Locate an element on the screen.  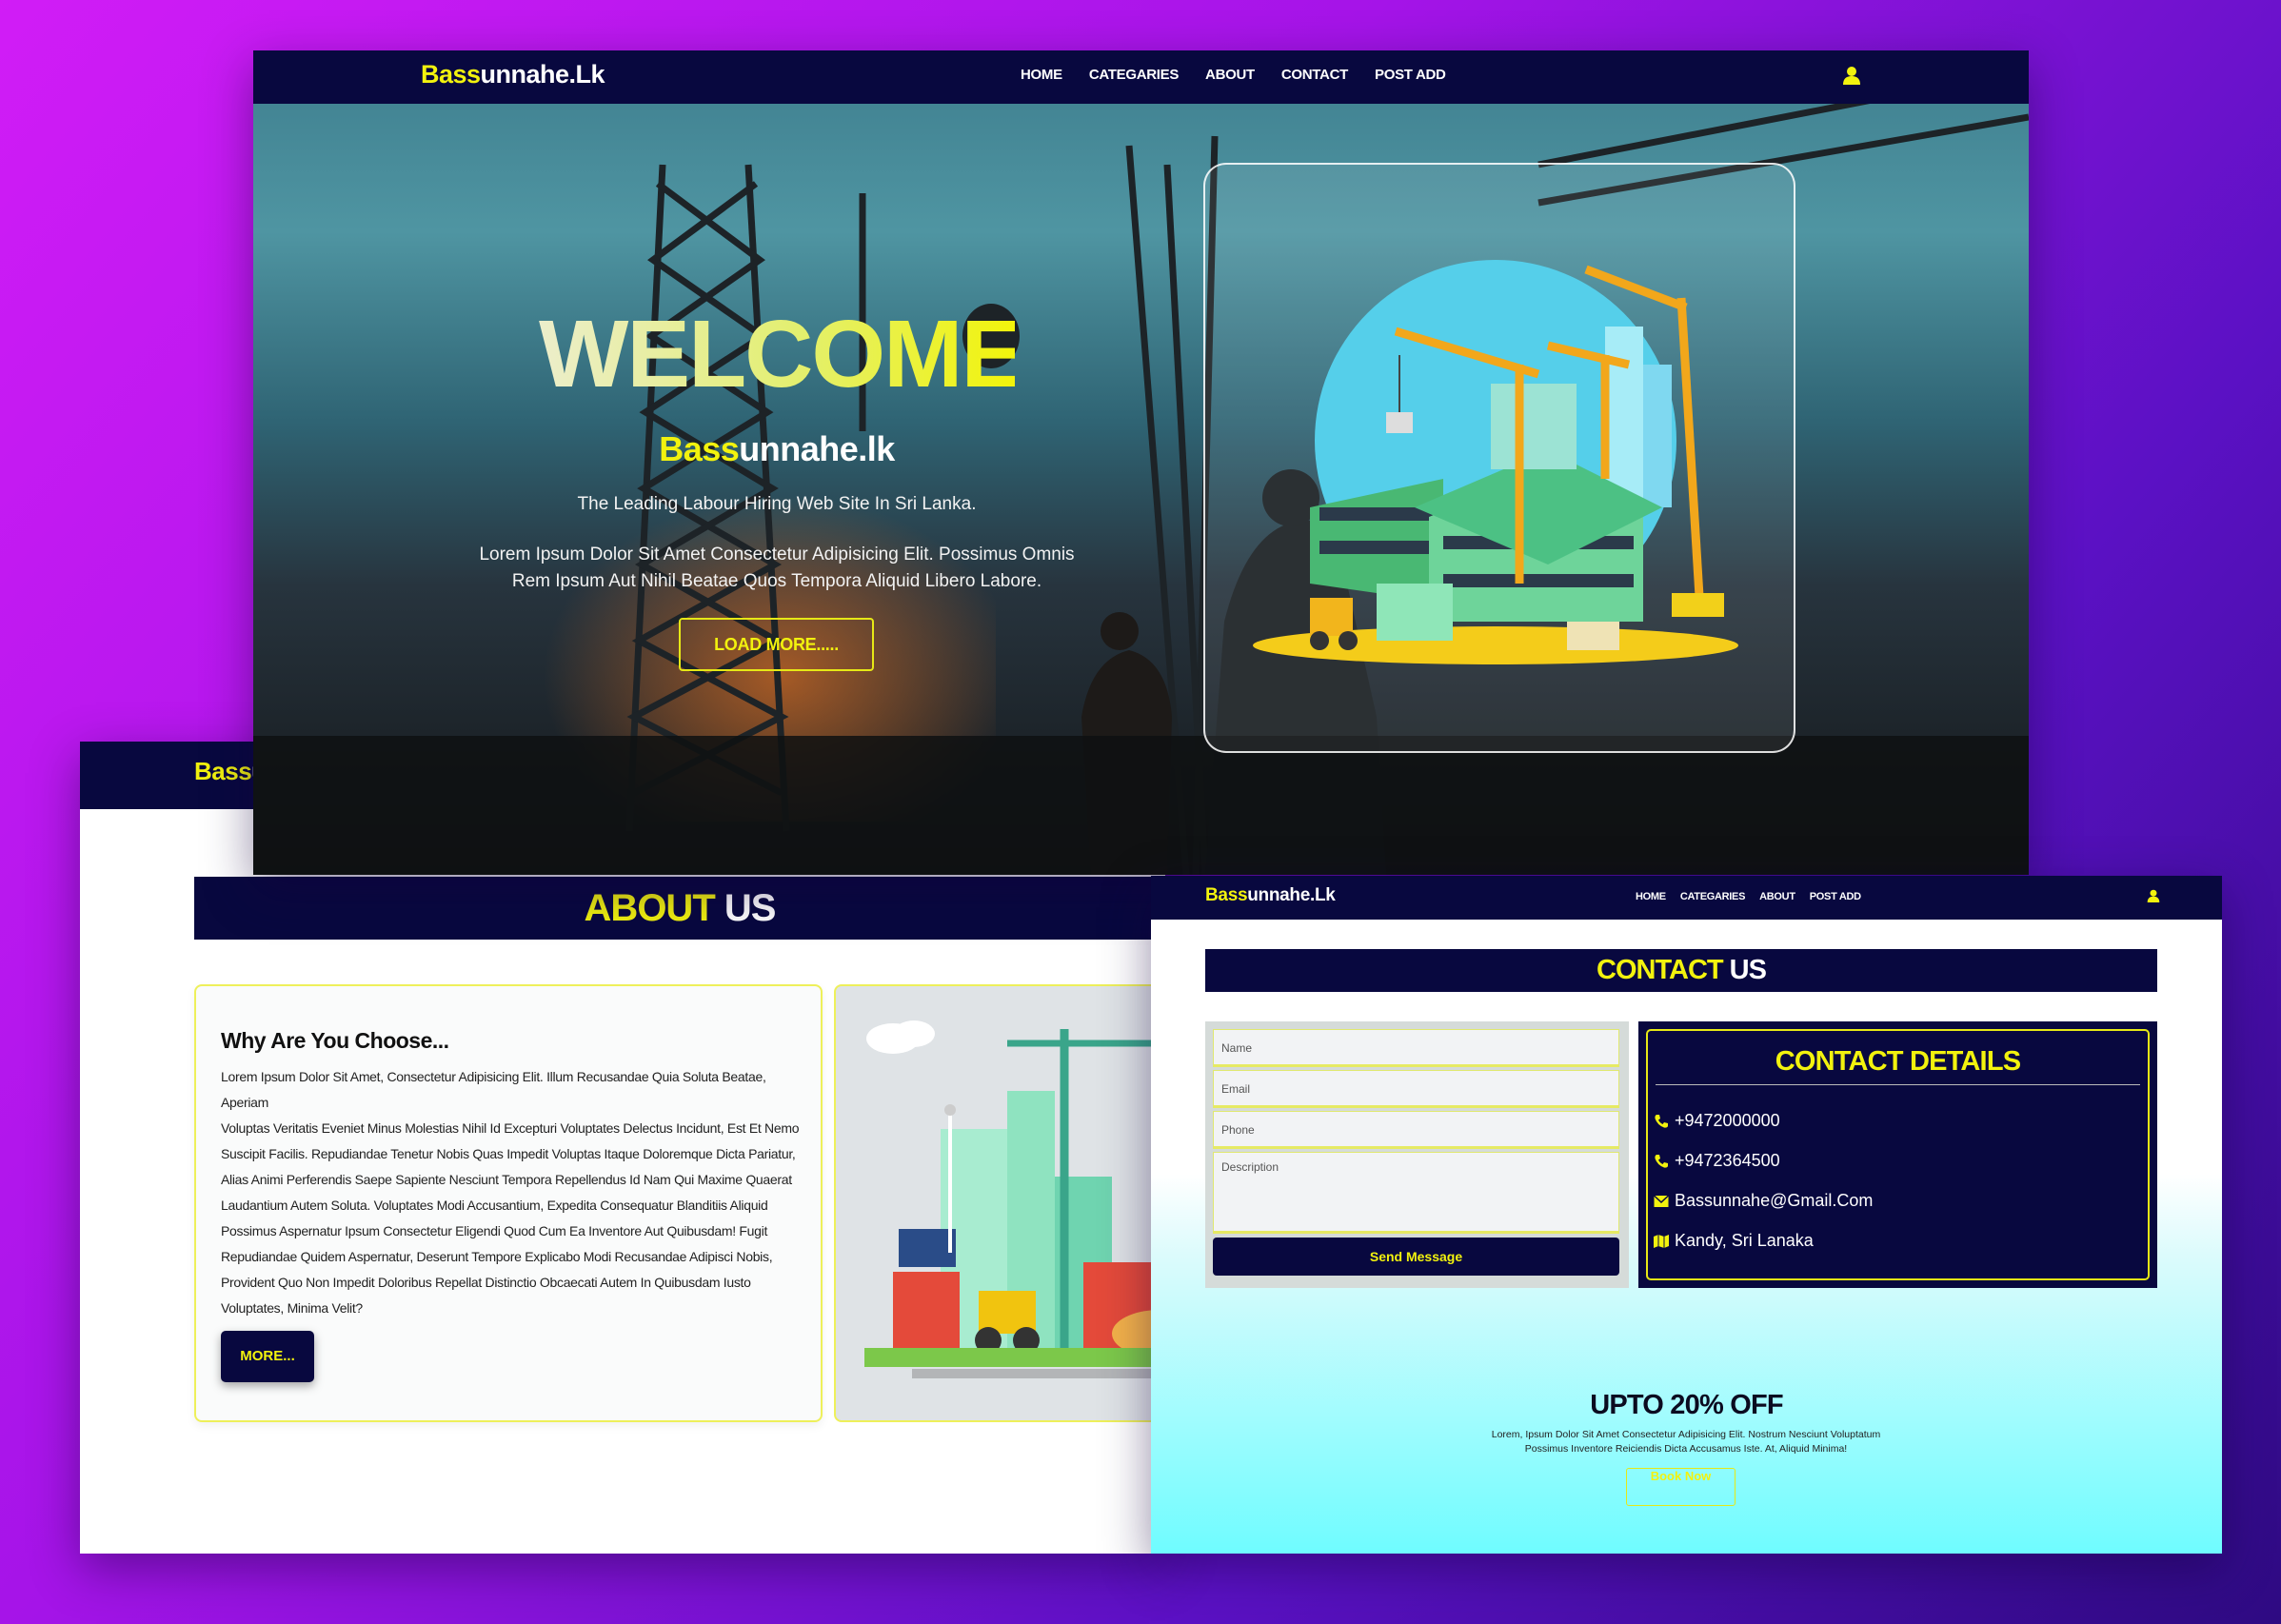
book-now-button: Book Now is located at coordinates (1681, 1487).